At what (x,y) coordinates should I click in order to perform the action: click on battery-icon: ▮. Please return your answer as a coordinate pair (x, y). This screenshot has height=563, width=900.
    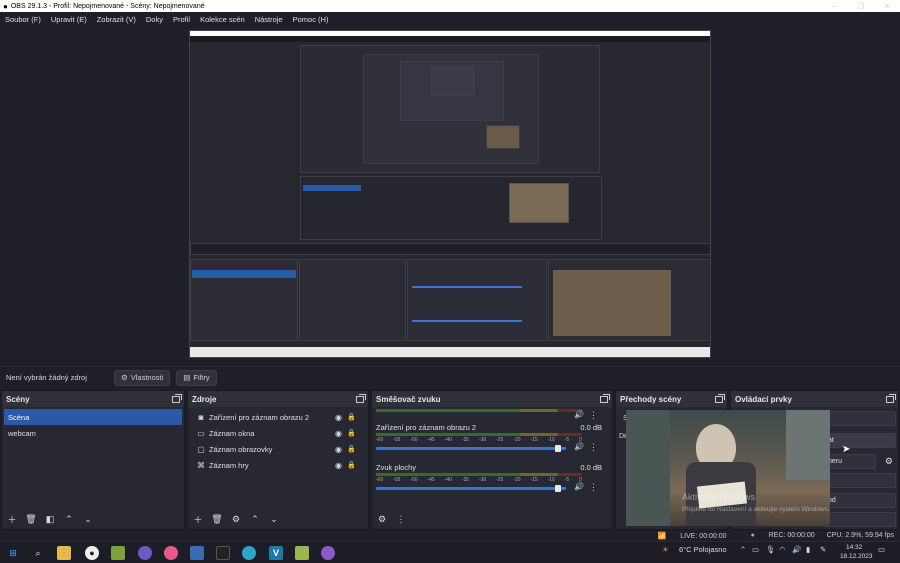
    Looking at the image, I should click on (808, 549).